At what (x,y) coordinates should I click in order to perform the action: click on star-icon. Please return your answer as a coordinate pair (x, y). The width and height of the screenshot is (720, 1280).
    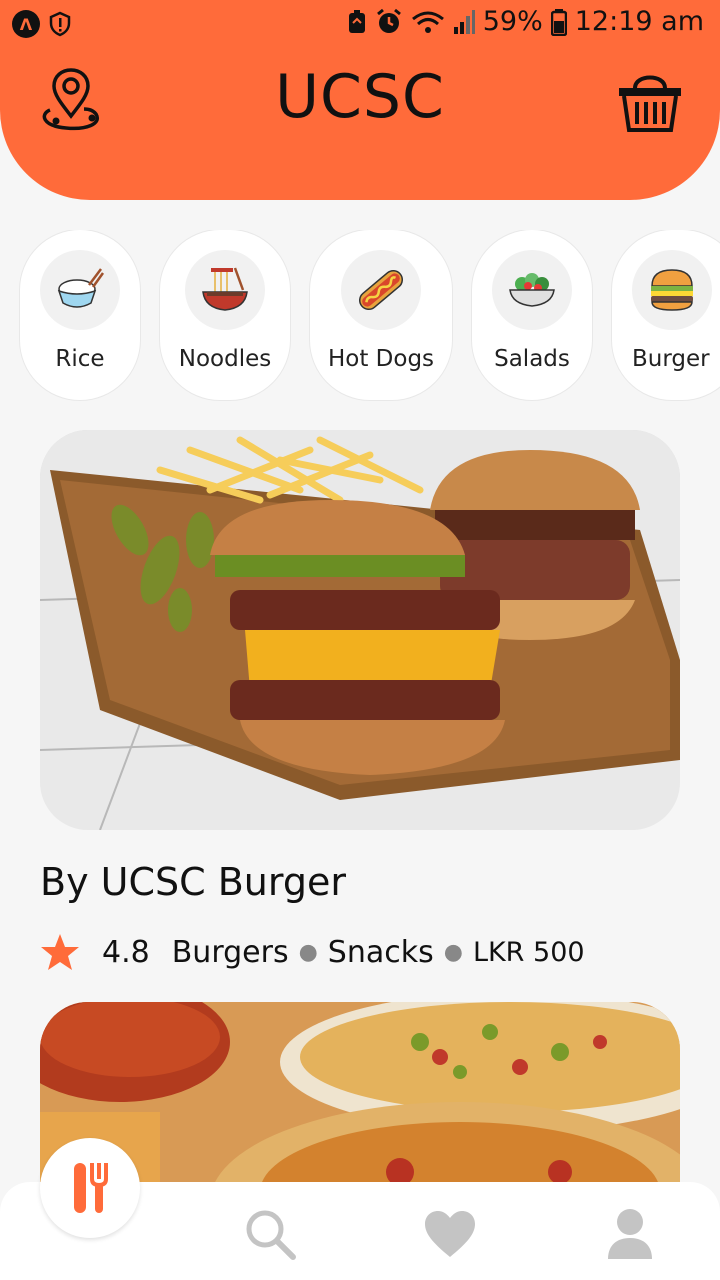
    Looking at the image, I should click on (60, 952).